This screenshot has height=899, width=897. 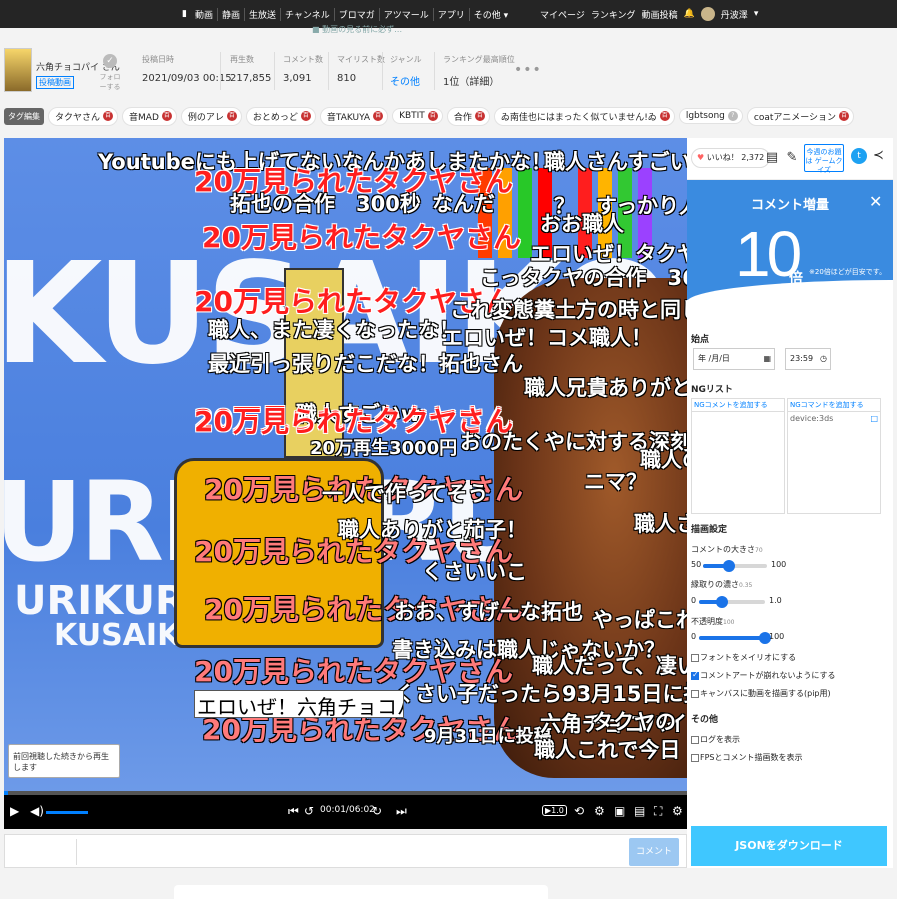 What do you see at coordinates (756, 14) in the screenshot?
I see `chevron-down-icon: ▾` at bounding box center [756, 14].